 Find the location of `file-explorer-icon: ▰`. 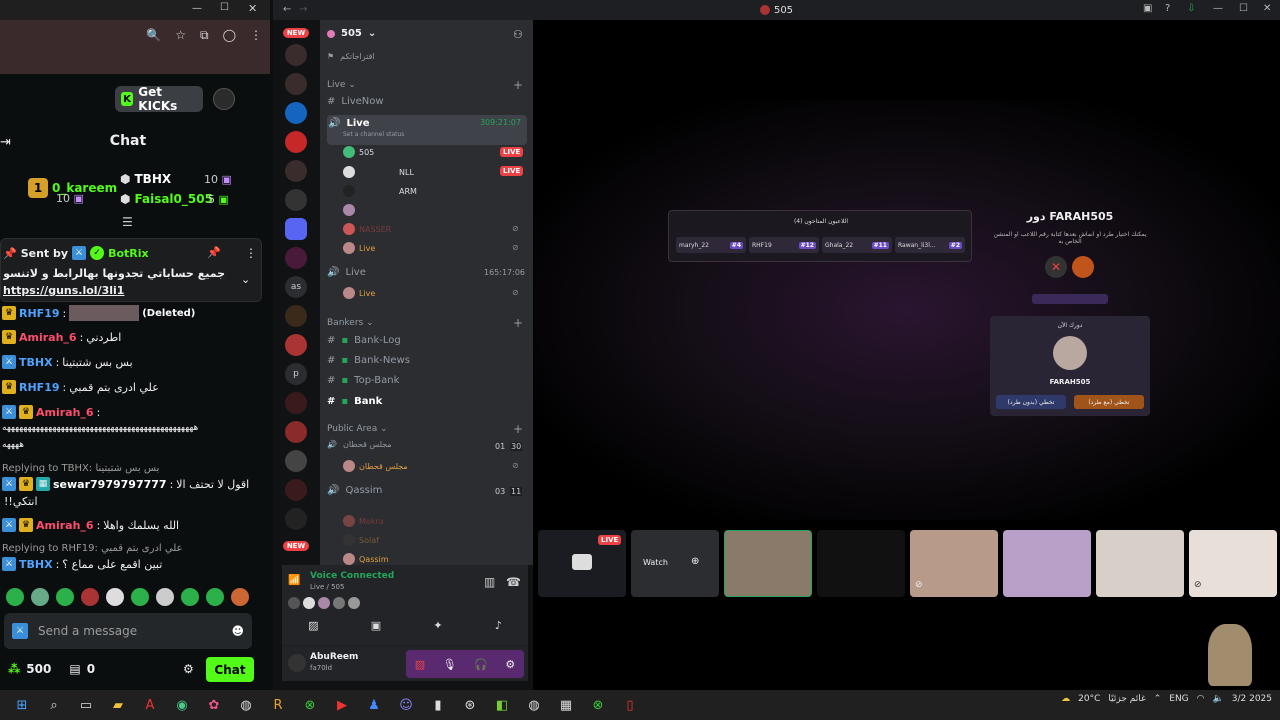

file-explorer-icon: ▰ is located at coordinates (118, 705).